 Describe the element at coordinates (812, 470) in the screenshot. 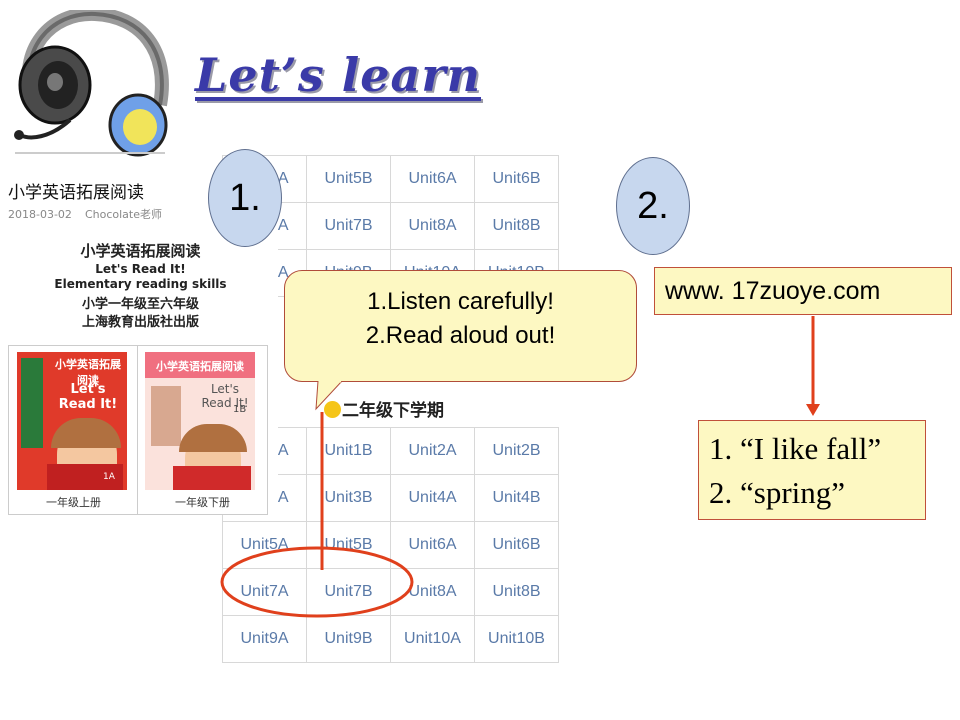

I see `answer-box: 1. “I like fall” 2. “spring”` at that location.